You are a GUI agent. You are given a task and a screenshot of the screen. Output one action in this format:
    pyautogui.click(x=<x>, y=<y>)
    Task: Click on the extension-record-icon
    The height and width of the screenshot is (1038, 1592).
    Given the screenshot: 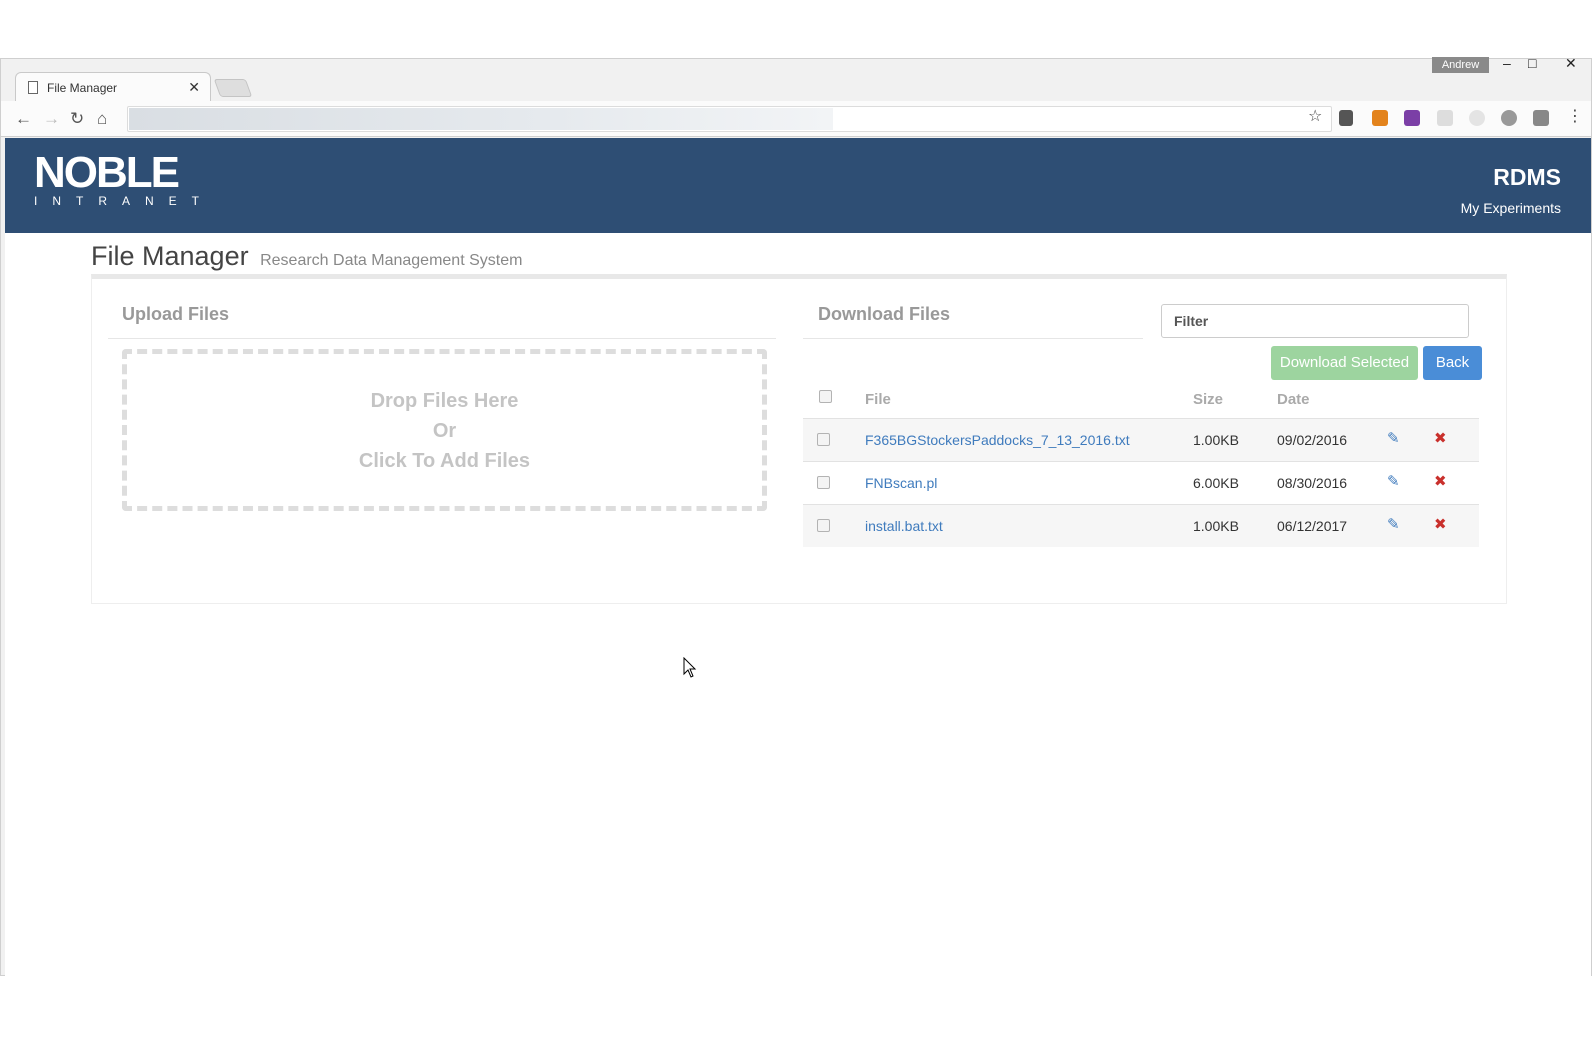 What is the action you would take?
    pyautogui.click(x=1509, y=118)
    